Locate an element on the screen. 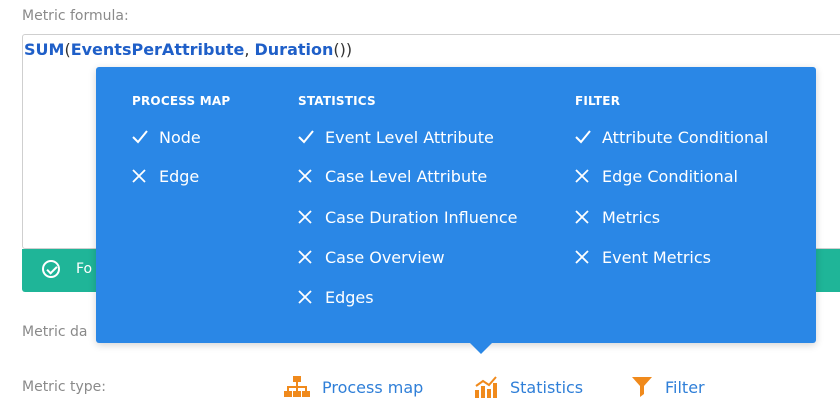 This screenshot has width=840, height=416. formula-text: SUM(EventsPerAttribute, Duration()) is located at coordinates (188, 49).